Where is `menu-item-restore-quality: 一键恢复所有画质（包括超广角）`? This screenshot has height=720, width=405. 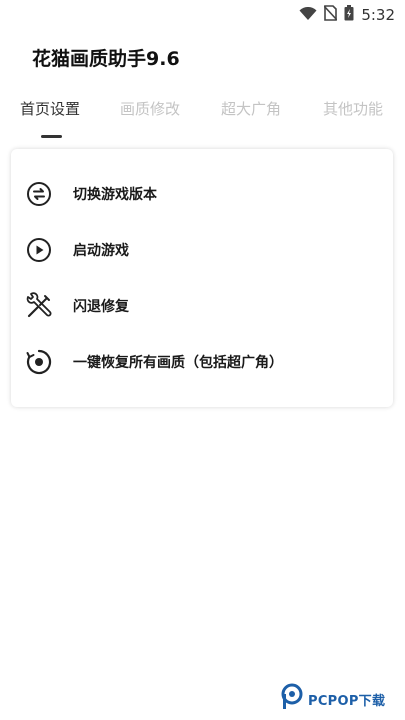
menu-item-restore-quality: 一键恢复所有画质（包括超广角） is located at coordinates (202, 362).